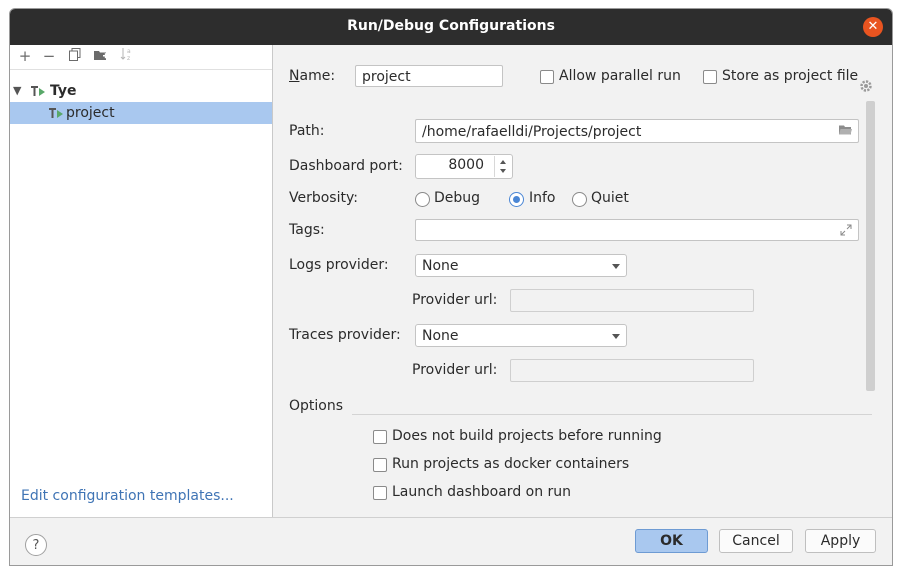 The height and width of the screenshot is (573, 901). Describe the element at coordinates (36, 545) in the screenshot. I see `help-button: ?` at that location.